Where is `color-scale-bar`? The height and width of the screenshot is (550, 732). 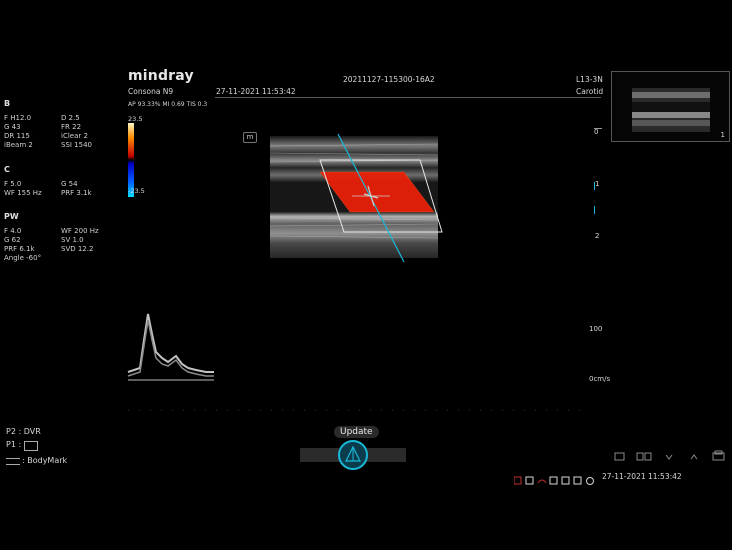
color-scale-bar is located at coordinates (131, 160).